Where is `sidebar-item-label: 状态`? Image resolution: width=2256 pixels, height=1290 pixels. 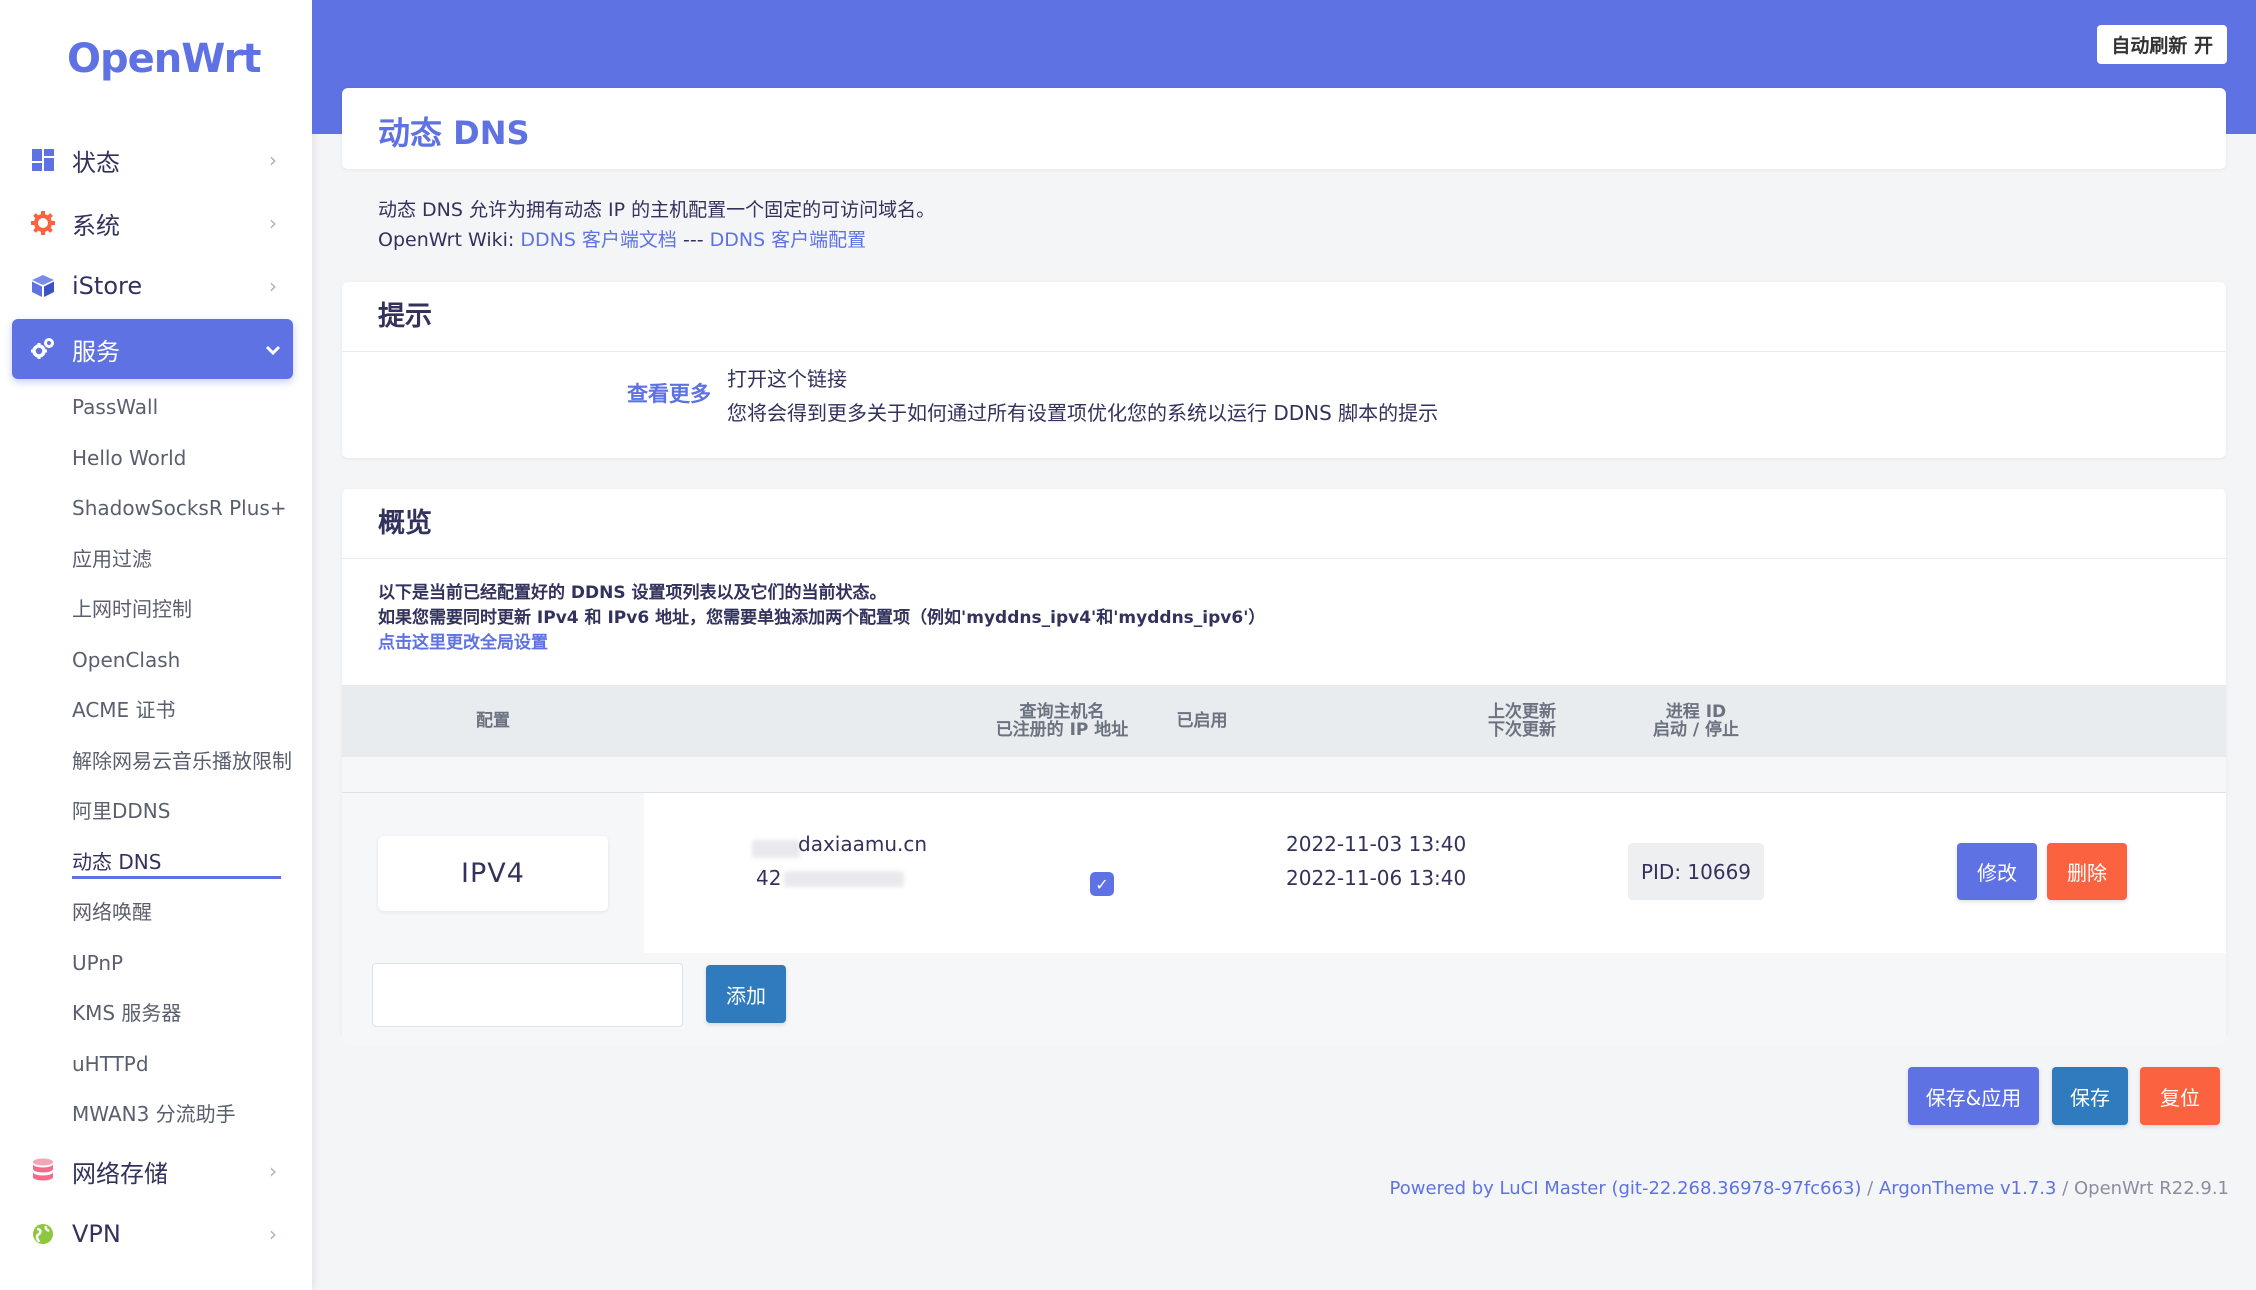
sidebar-item-label: 状态 is located at coordinates (96, 162).